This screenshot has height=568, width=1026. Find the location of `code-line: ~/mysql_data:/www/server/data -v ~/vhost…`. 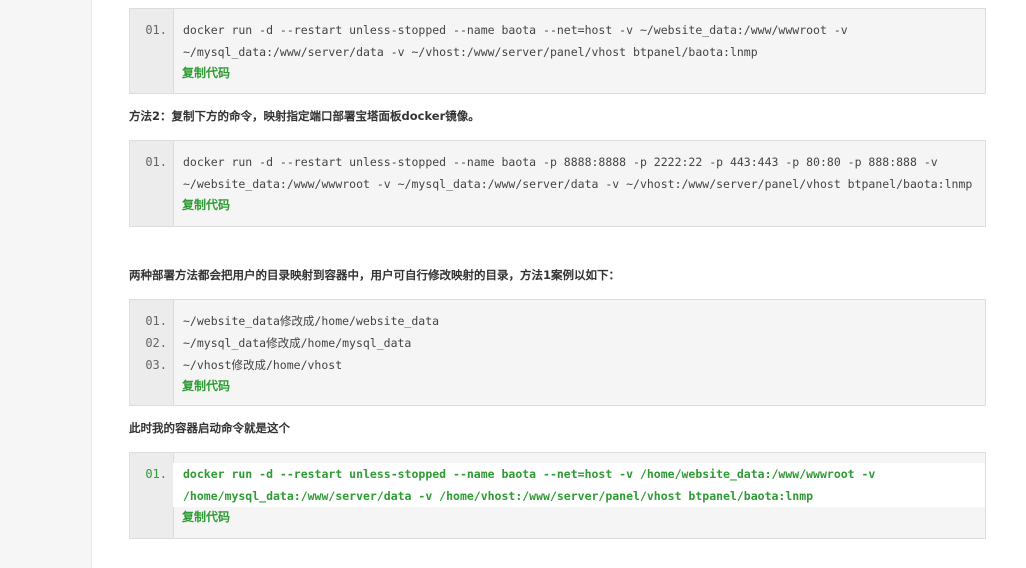

code-line: ~/mysql_data:/www/server/data -v ~/vhost… is located at coordinates (557, 52).